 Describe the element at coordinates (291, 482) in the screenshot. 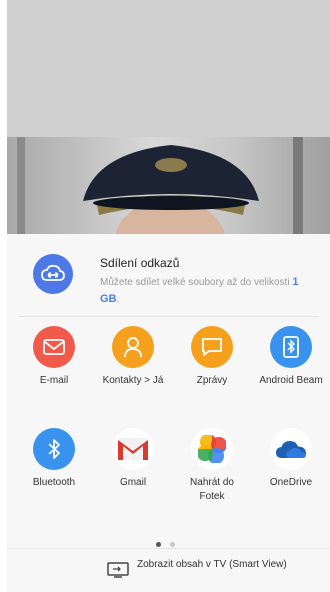

I see `app-label: OneDrive` at that location.